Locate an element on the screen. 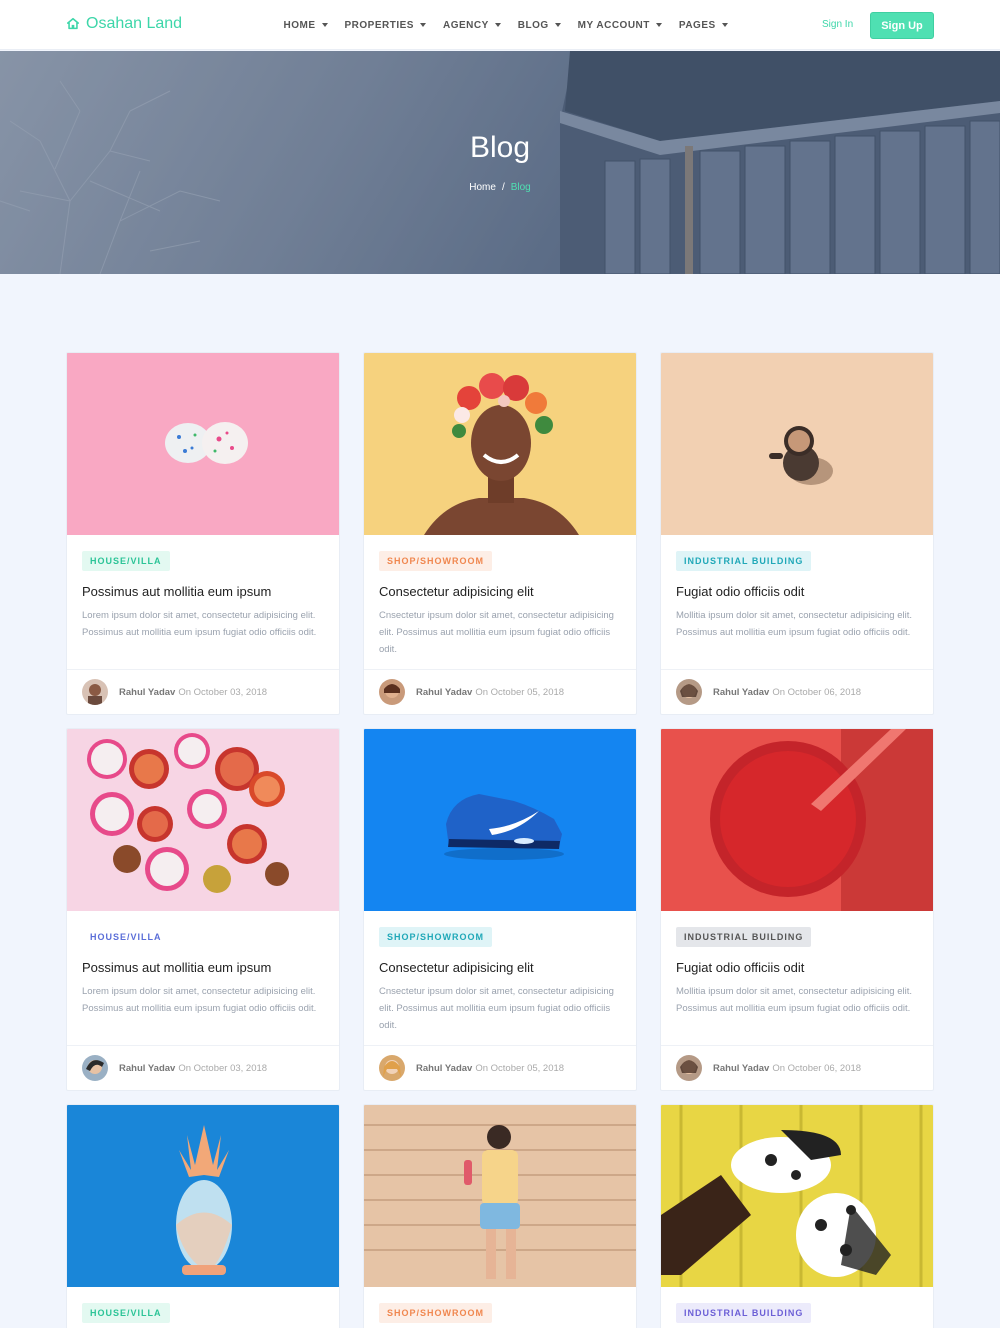  signup-button: Sign Up is located at coordinates (902, 25).